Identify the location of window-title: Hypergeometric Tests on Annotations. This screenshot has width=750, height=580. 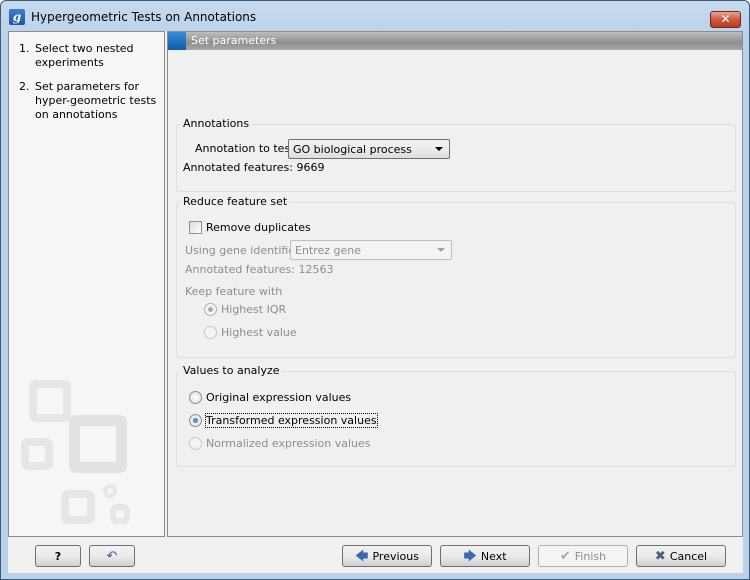
(144, 17).